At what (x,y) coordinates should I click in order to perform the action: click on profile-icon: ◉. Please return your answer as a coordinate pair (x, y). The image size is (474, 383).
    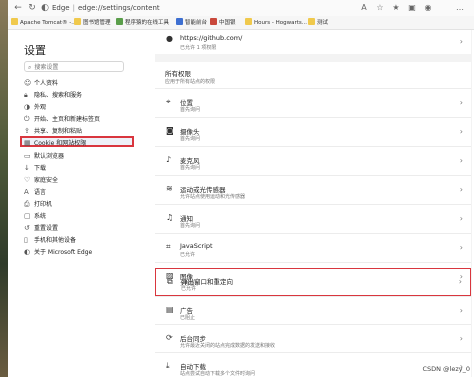
    Looking at the image, I should click on (428, 8).